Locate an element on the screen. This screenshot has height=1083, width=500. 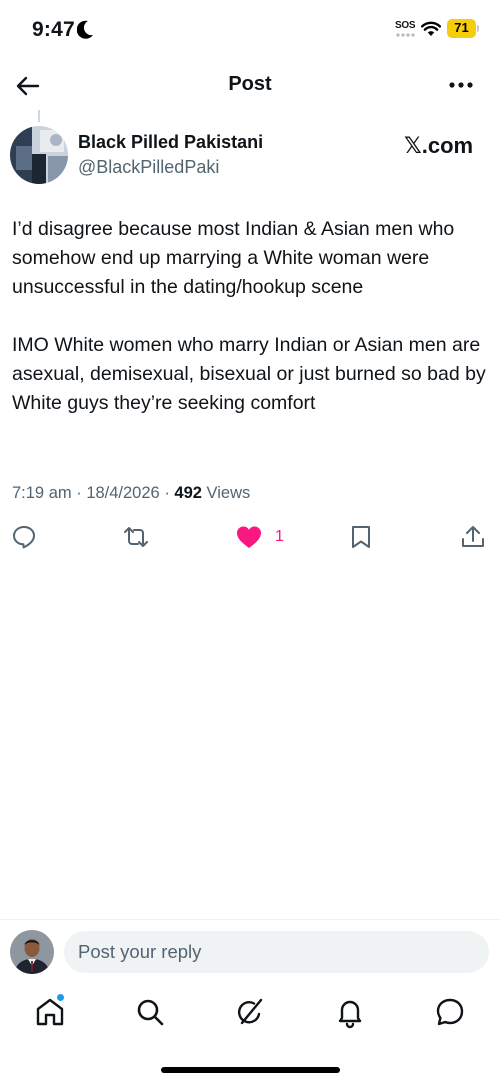
bookmark-icon is located at coordinates (361, 537).